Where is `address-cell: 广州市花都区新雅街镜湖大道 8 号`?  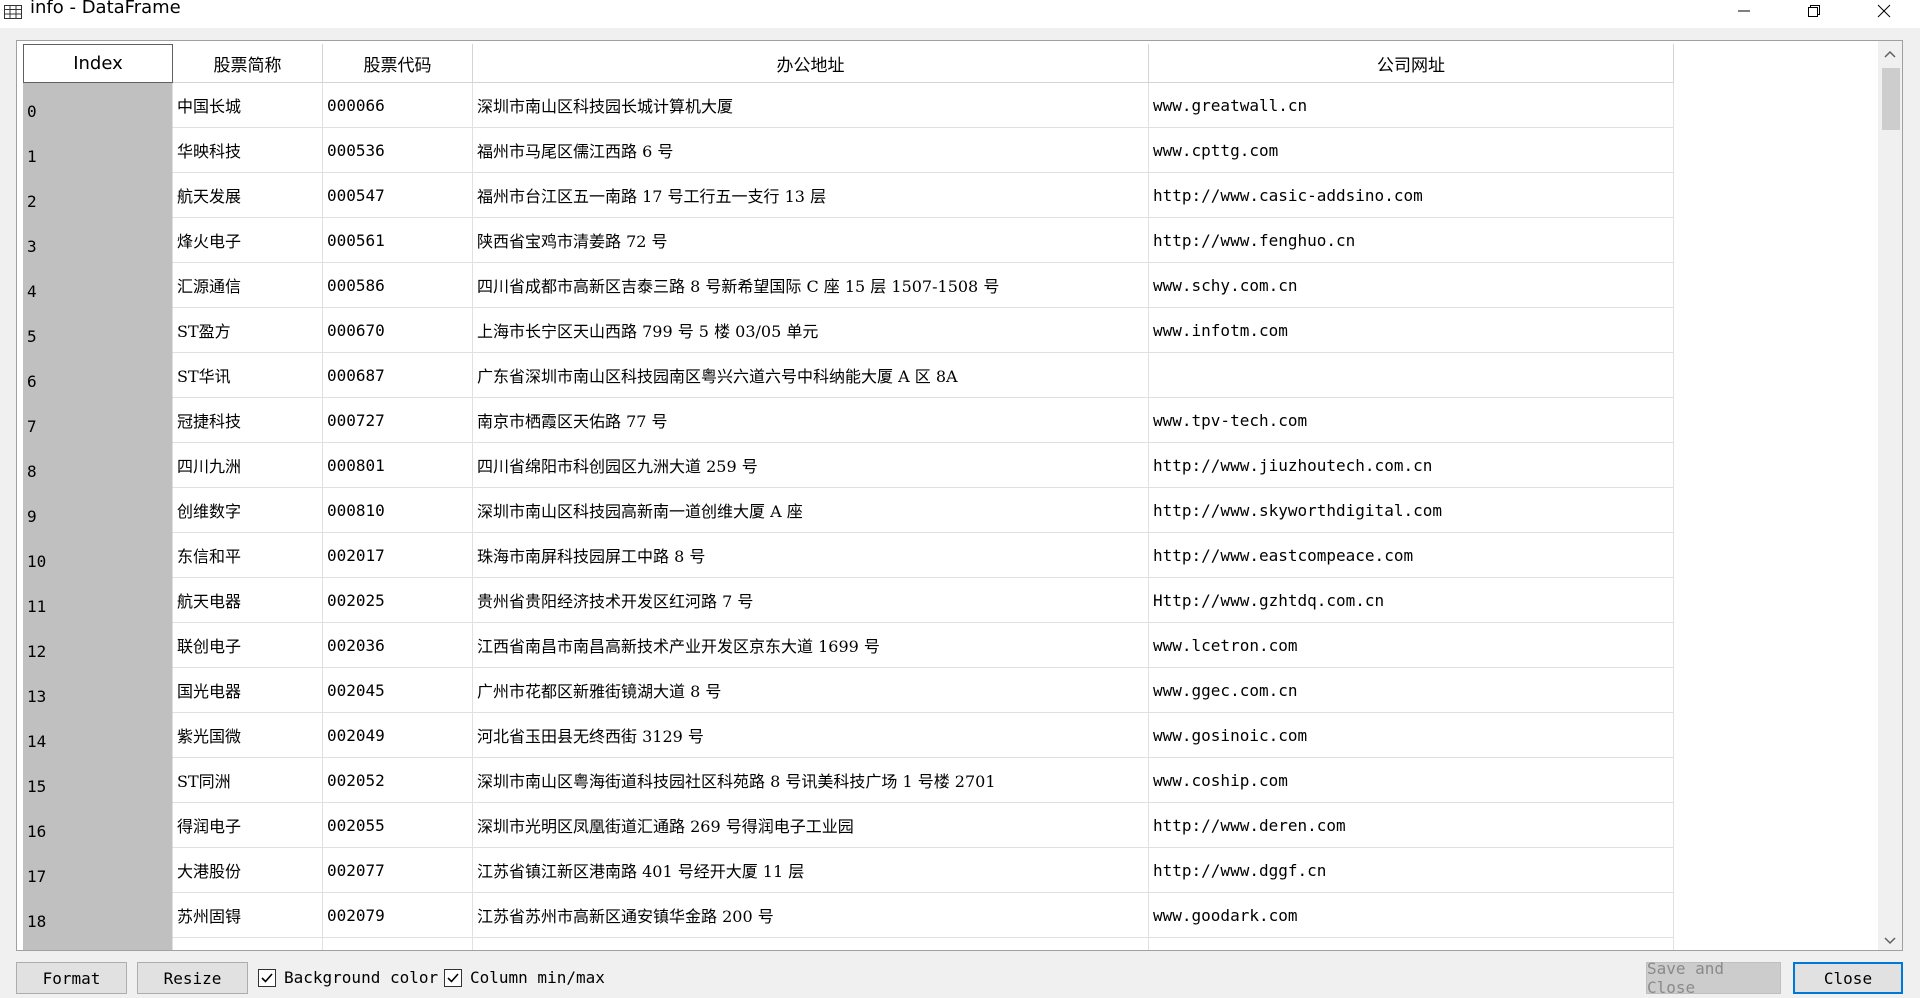 address-cell: 广州市花都区新雅街镜湖大道 8 号 is located at coordinates (811, 690).